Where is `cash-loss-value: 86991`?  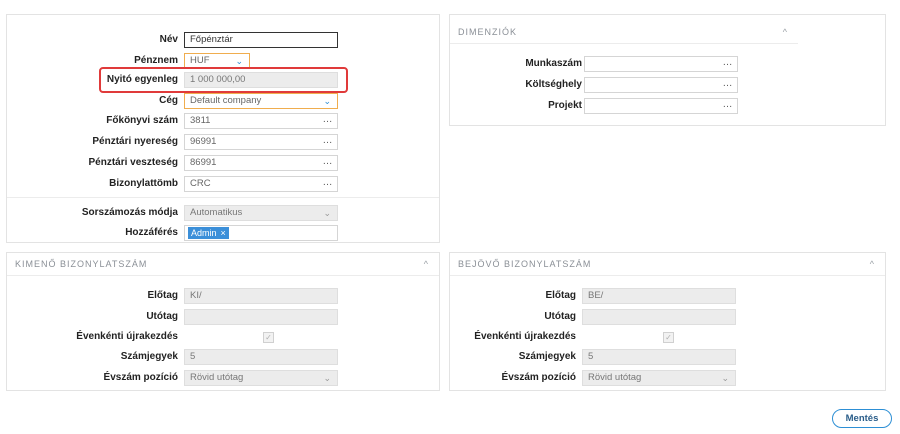
cash-loss-value: 86991 is located at coordinates (203, 162).